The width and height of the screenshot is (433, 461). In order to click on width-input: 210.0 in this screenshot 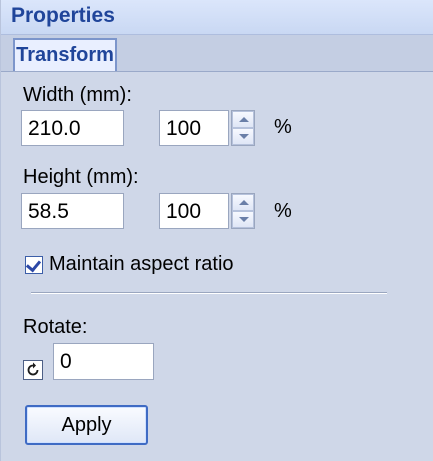, I will do `click(72, 128)`.